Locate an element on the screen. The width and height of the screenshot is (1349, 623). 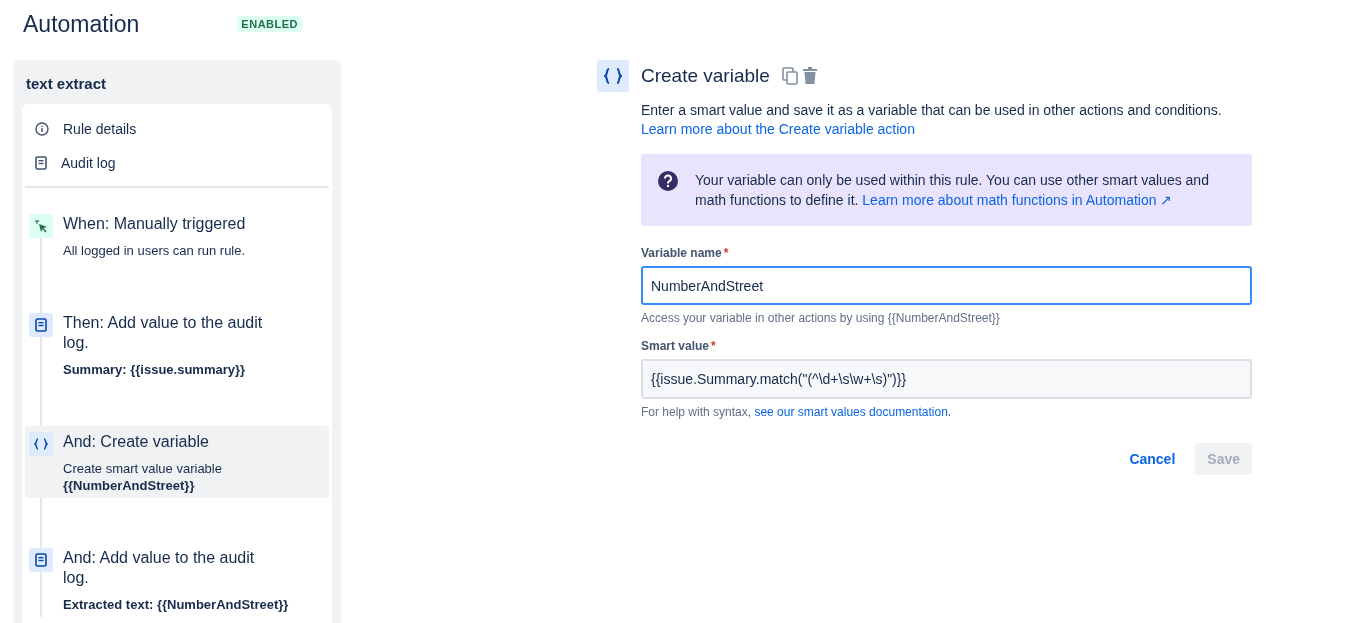
help-icon is located at coordinates (668, 181).